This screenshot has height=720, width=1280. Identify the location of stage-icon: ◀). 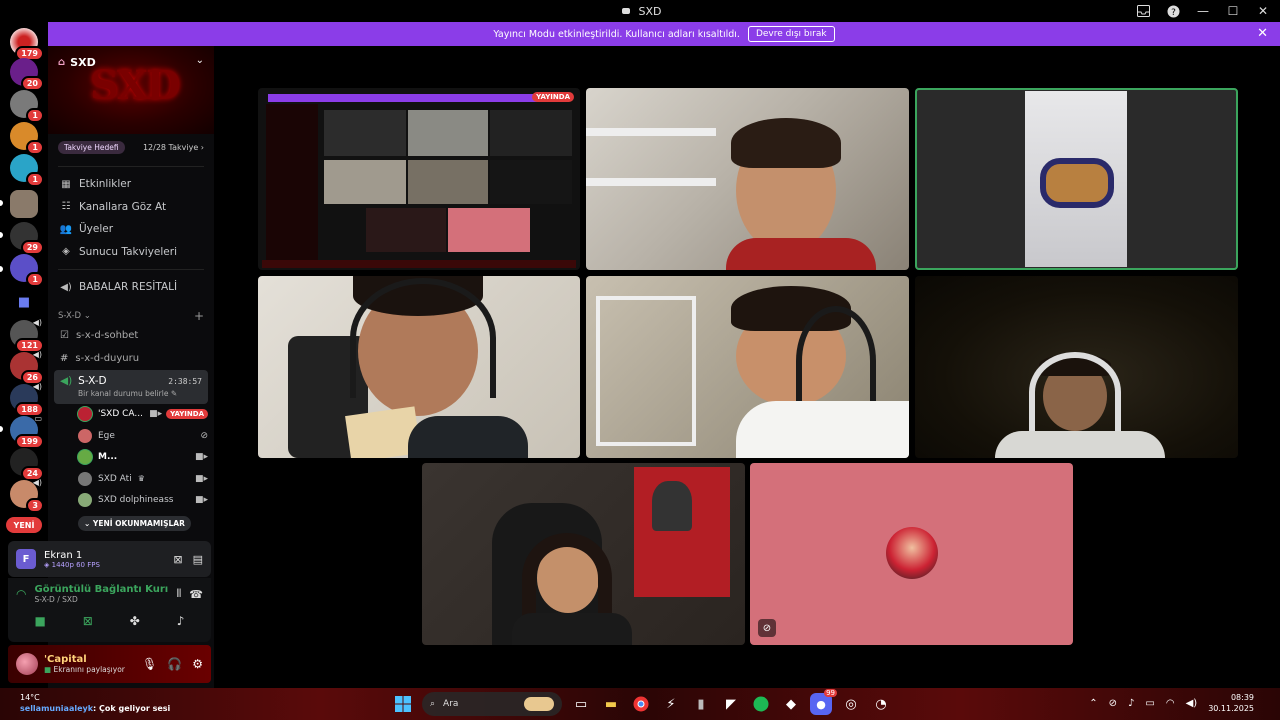
(66, 287).